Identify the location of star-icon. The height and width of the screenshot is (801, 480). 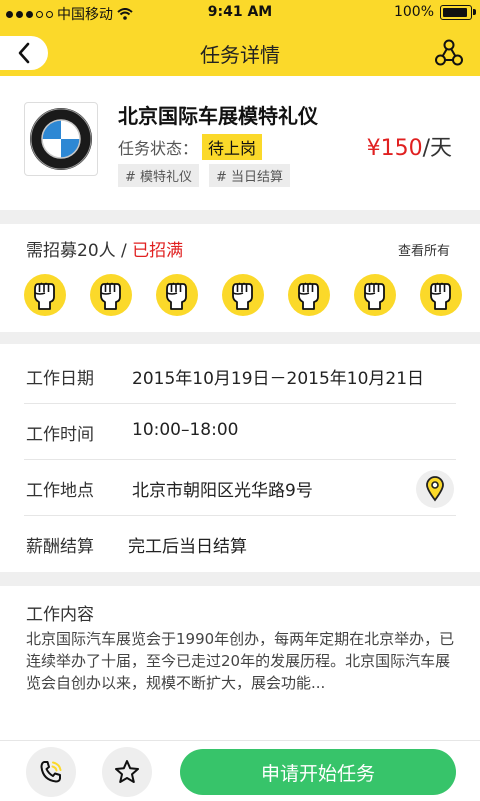
(127, 771).